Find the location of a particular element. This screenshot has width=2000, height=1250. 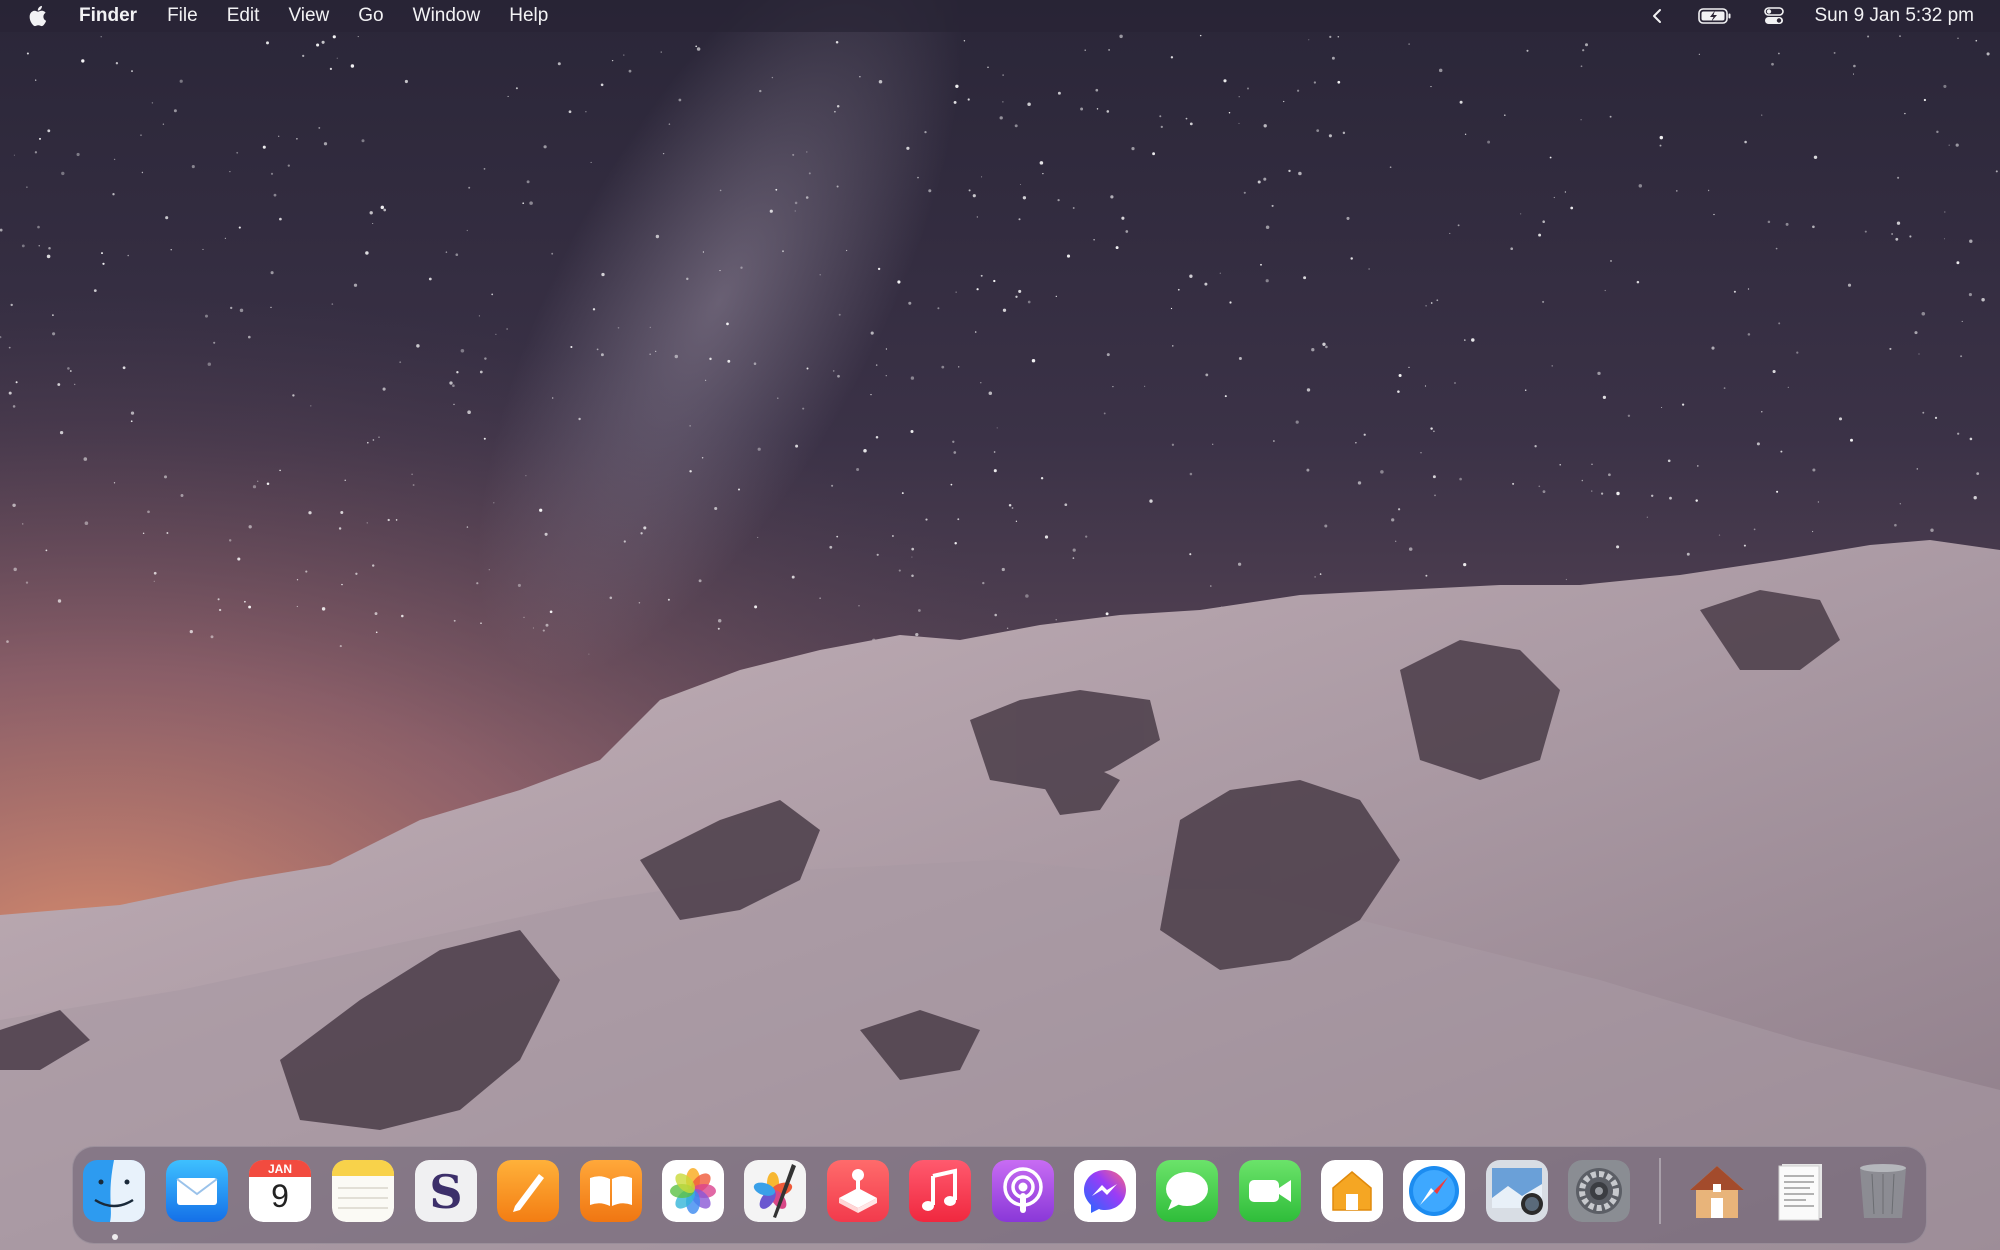

calendar-month: JAN is located at coordinates (279, 1169).